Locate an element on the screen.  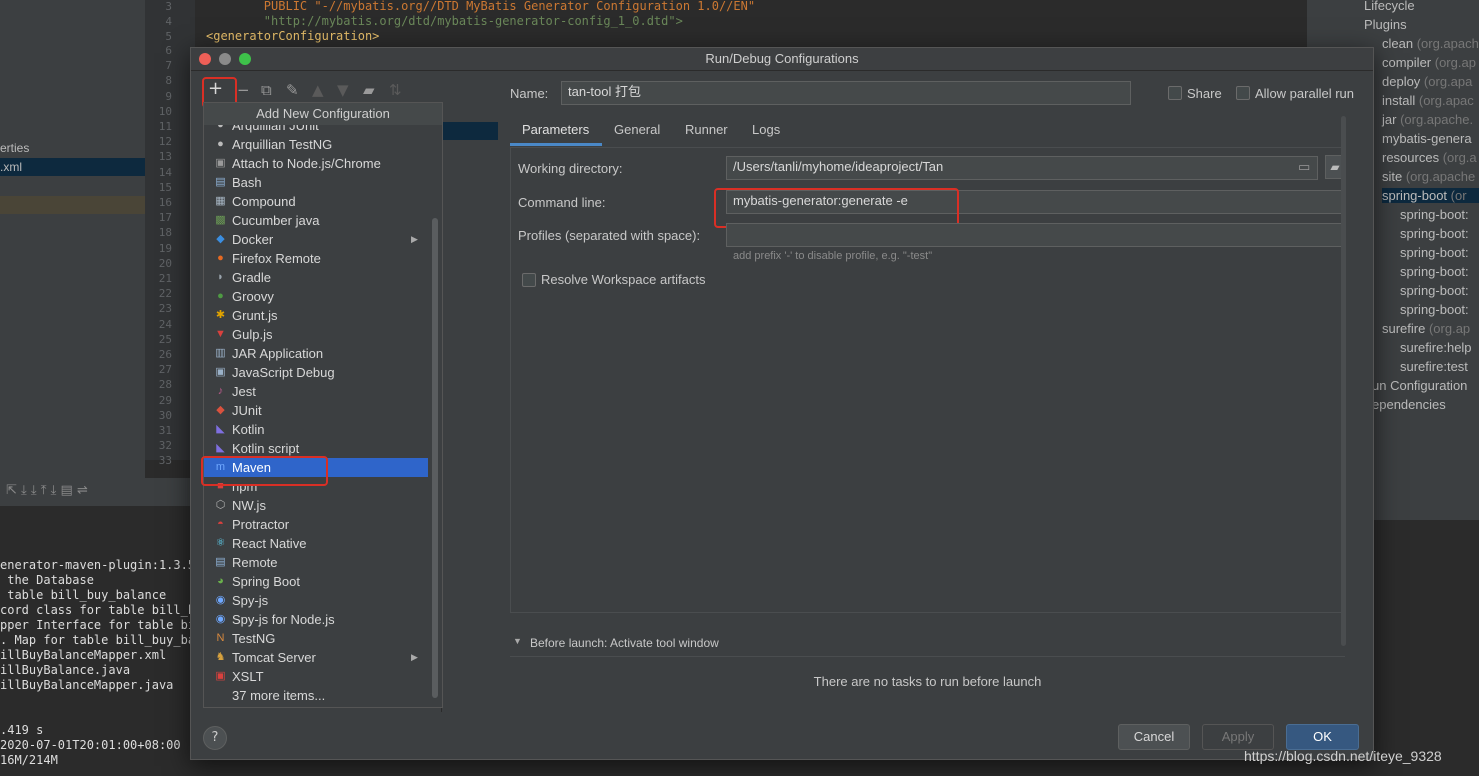
popup-item: ◉ Spy-js is located at coordinates (316, 600).